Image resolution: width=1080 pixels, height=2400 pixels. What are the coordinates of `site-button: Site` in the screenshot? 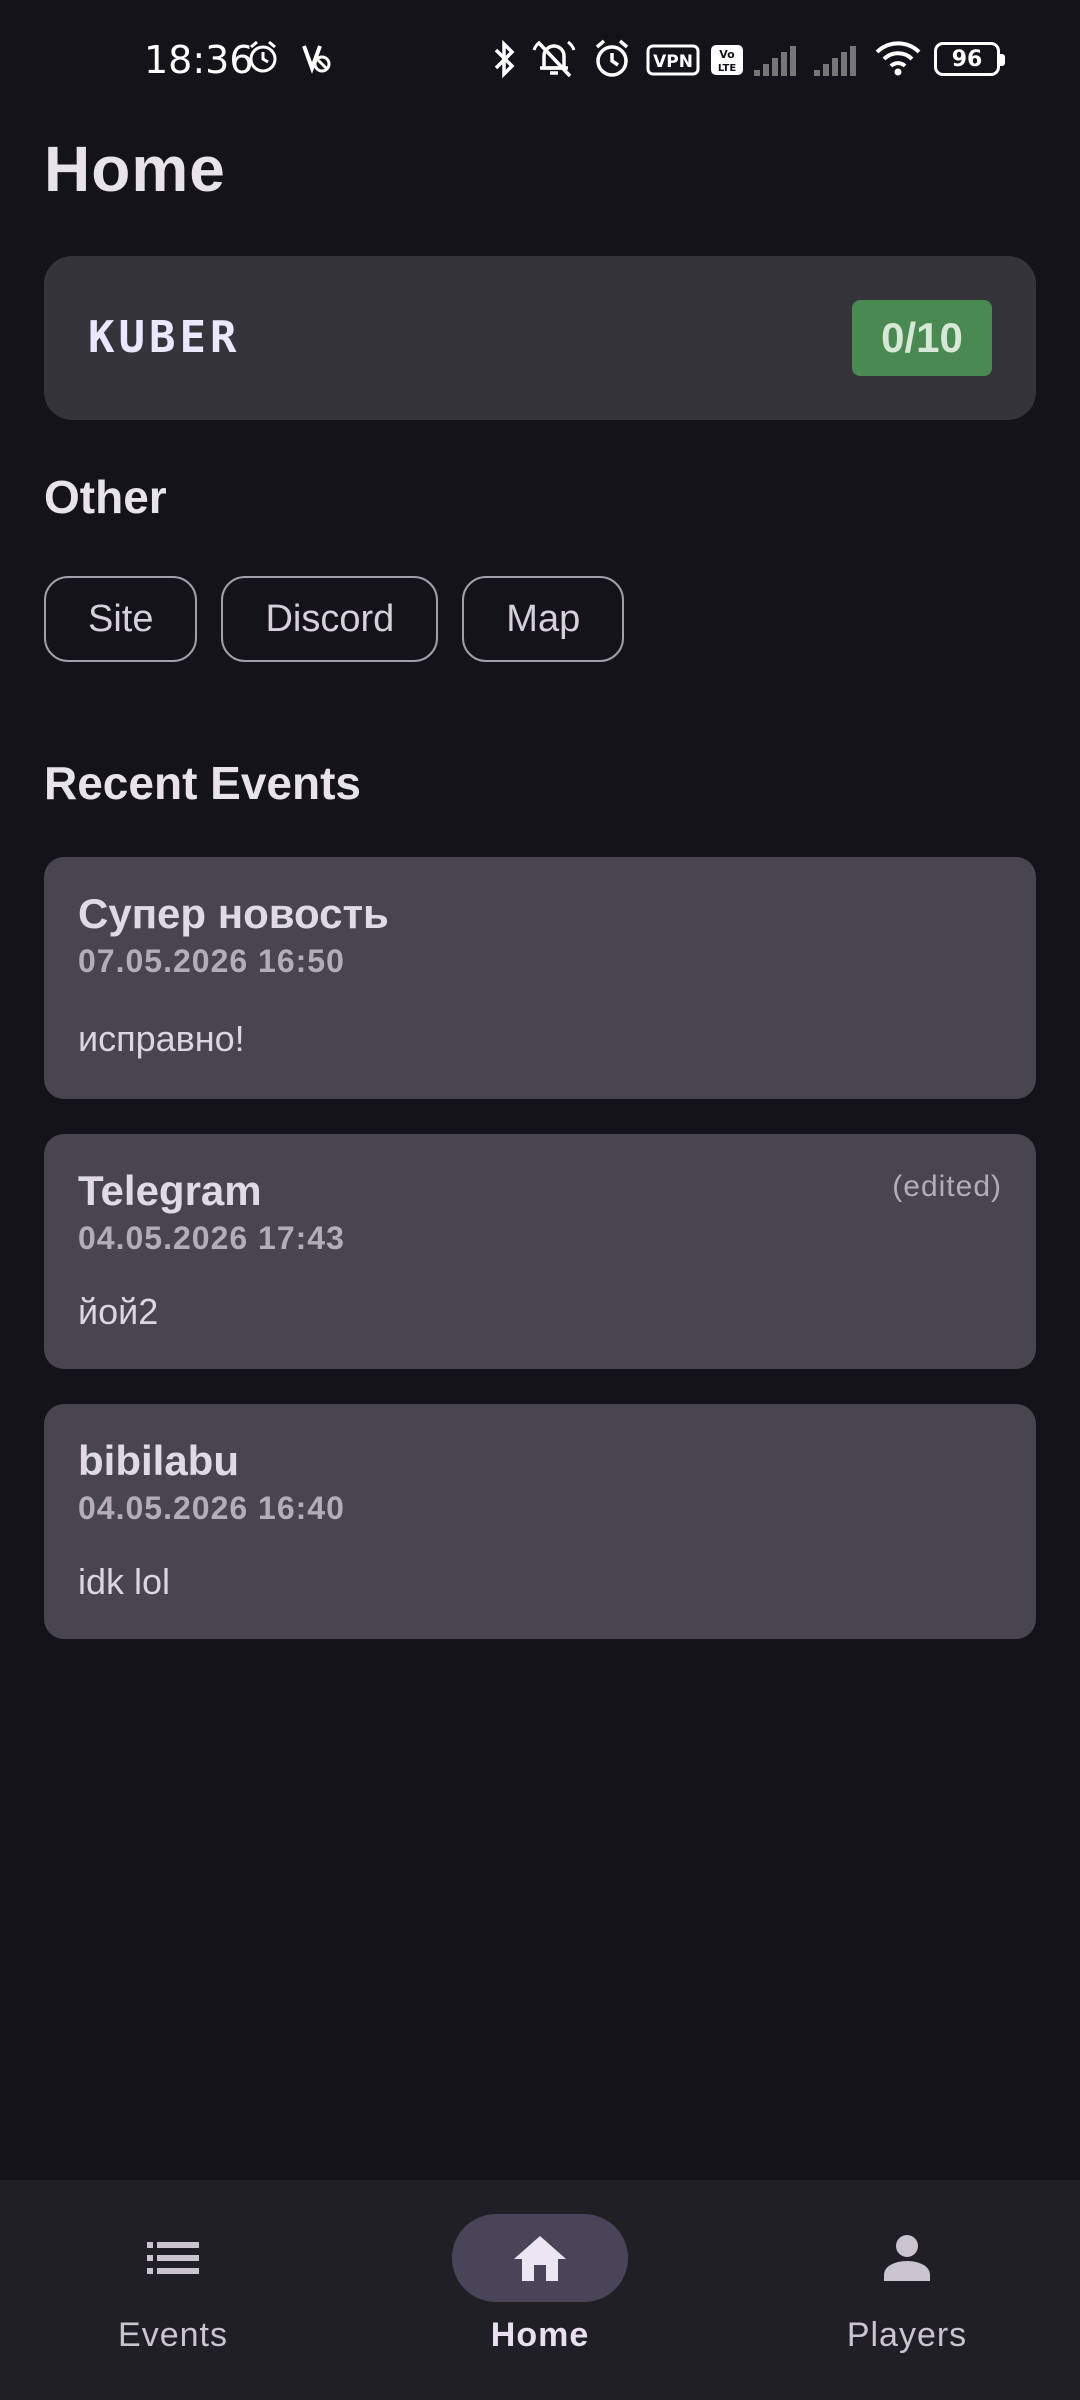 It's located at (121, 619).